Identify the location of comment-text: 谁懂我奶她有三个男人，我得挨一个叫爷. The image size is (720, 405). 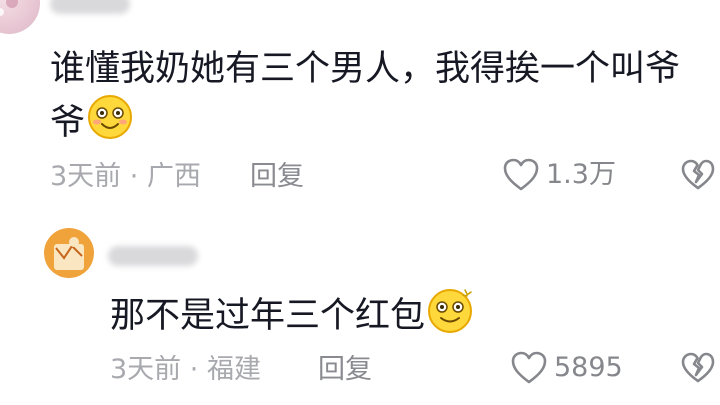
(365, 69).